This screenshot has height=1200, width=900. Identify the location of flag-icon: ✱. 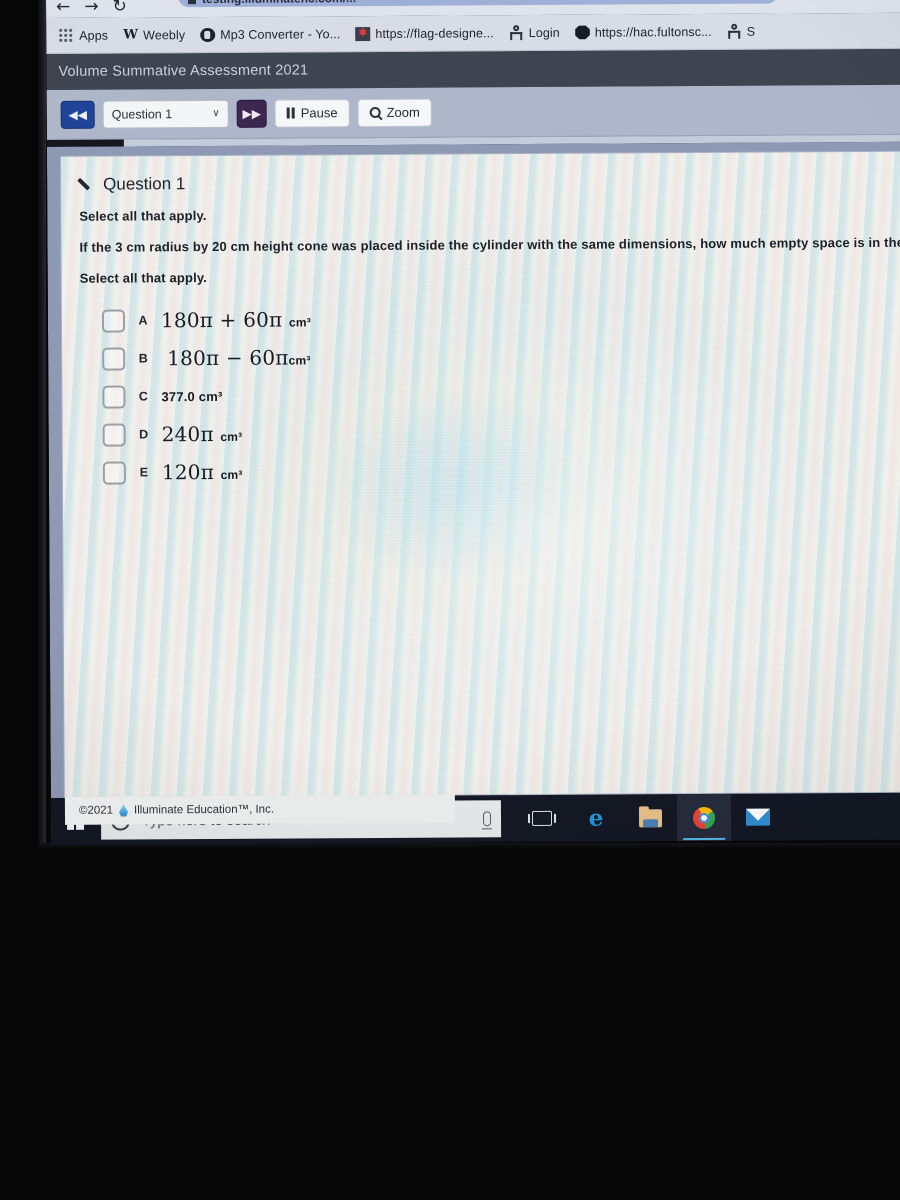
(363, 33).